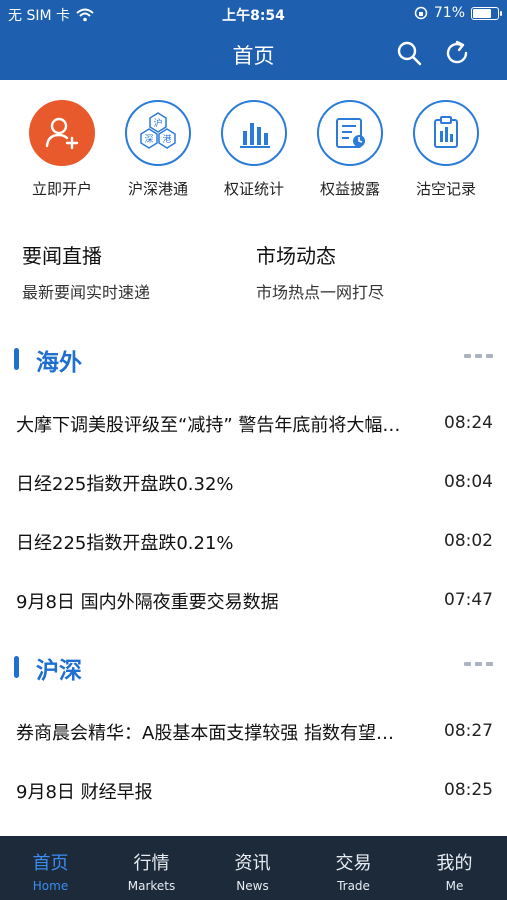  I want to click on action-label: 沪深港通, so click(157, 189).